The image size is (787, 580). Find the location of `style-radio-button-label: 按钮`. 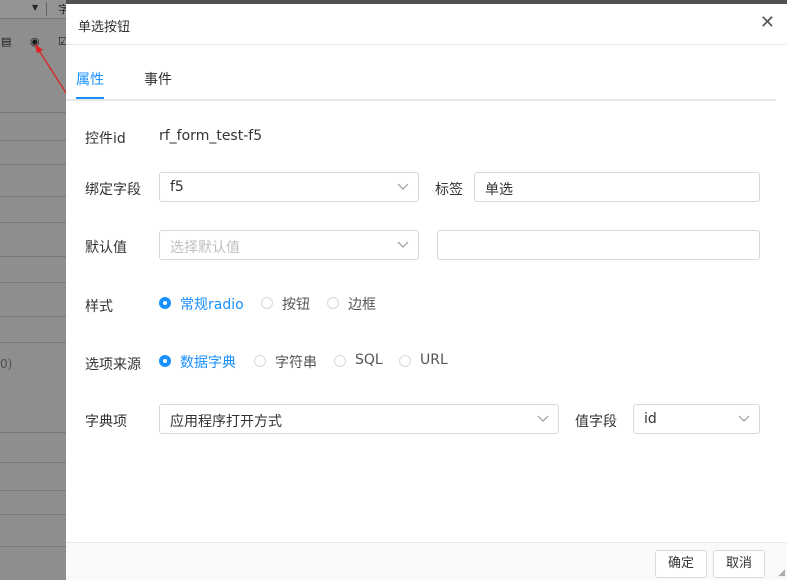

style-radio-button-label: 按钮 is located at coordinates (296, 305).